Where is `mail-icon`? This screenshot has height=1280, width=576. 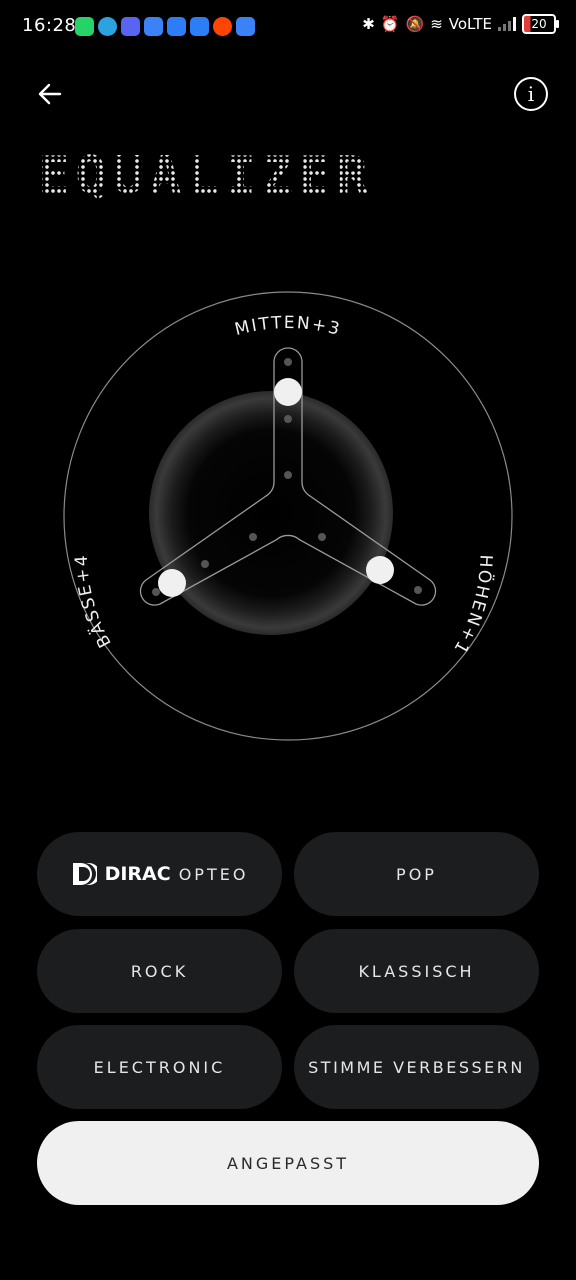 mail-icon is located at coordinates (245, 26).